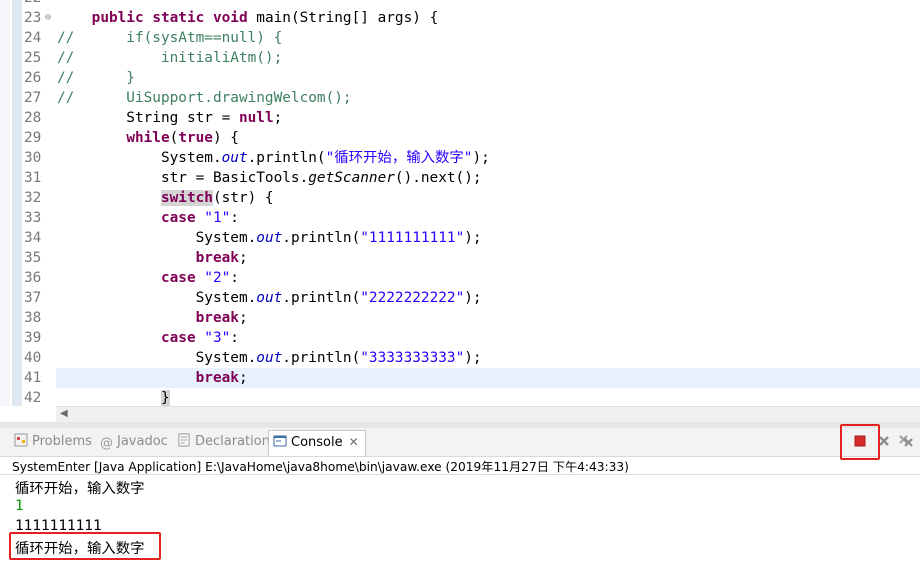 This screenshot has width=920, height=564. I want to click on tab-problems: Problems, so click(53, 442).